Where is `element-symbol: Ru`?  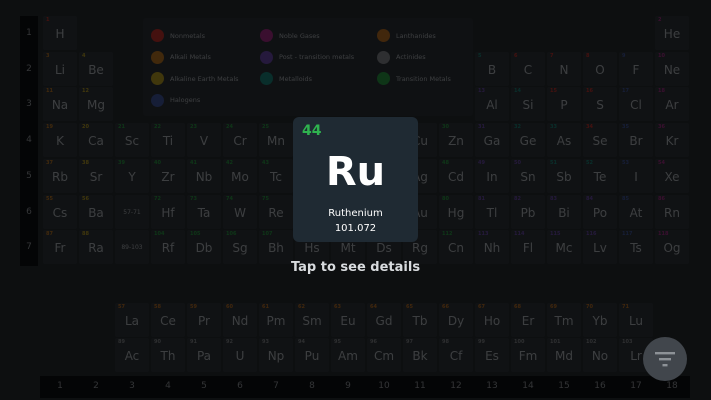
element-symbol: Ru is located at coordinates (355, 172).